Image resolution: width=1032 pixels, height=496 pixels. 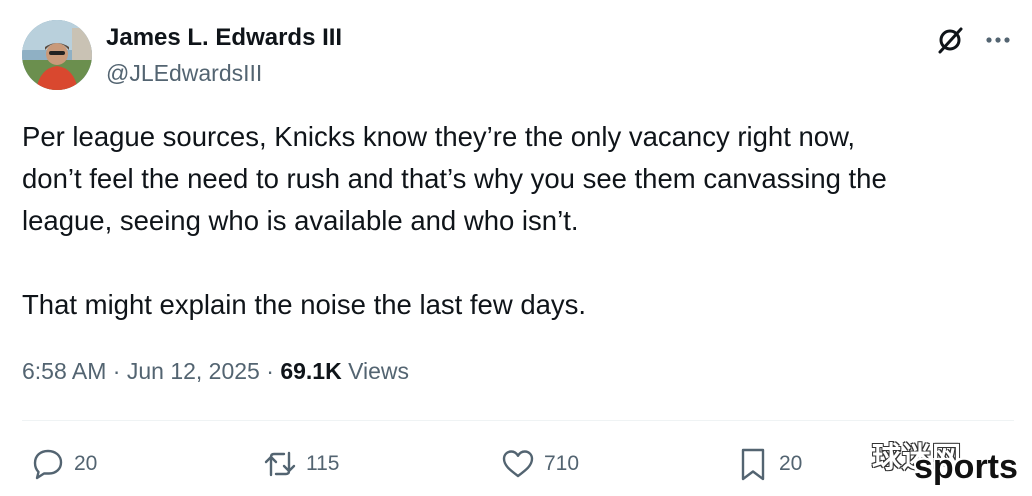 What do you see at coordinates (224, 38) in the screenshot?
I see `author-display-name: James L. Edwards III` at bounding box center [224, 38].